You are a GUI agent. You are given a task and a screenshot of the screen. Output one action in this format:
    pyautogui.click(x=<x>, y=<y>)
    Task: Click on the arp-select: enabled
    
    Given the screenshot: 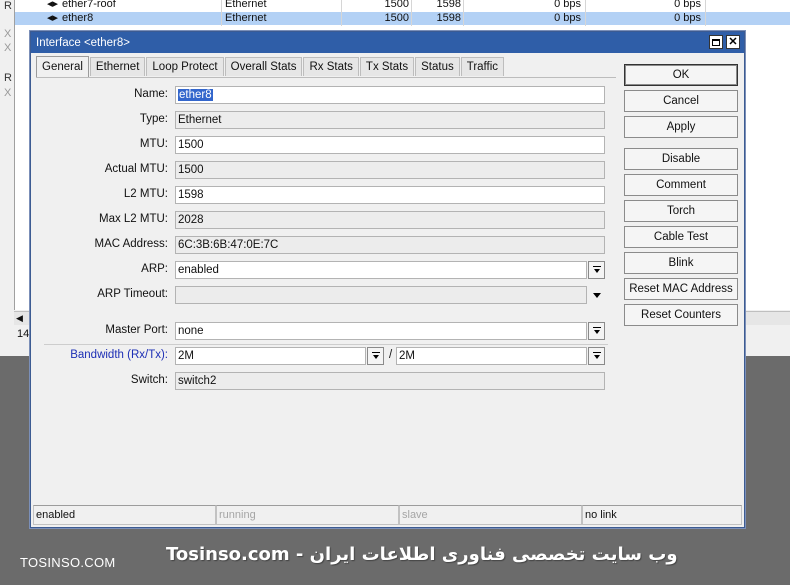 What is the action you would take?
    pyautogui.click(x=381, y=270)
    